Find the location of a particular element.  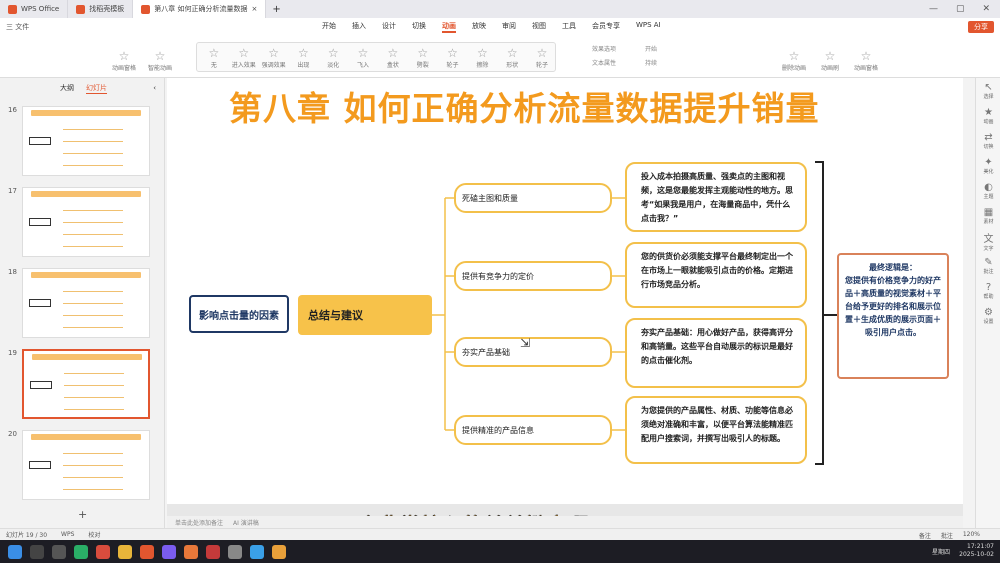

summary-box: 总结与建议 is located at coordinates (365, 315).